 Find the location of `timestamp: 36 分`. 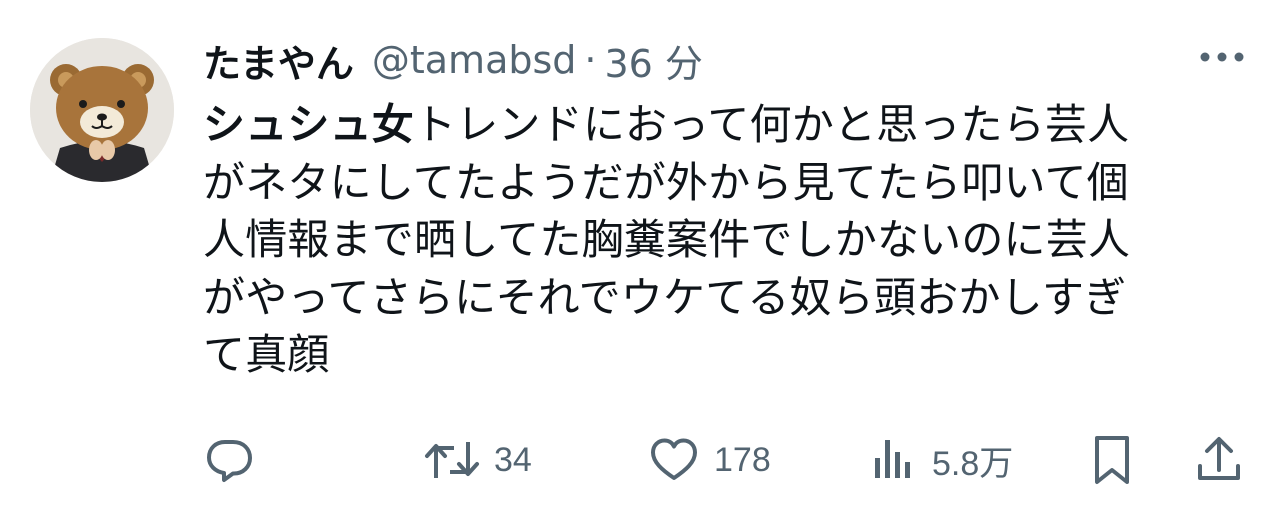

timestamp: 36 分 is located at coordinates (654, 60).